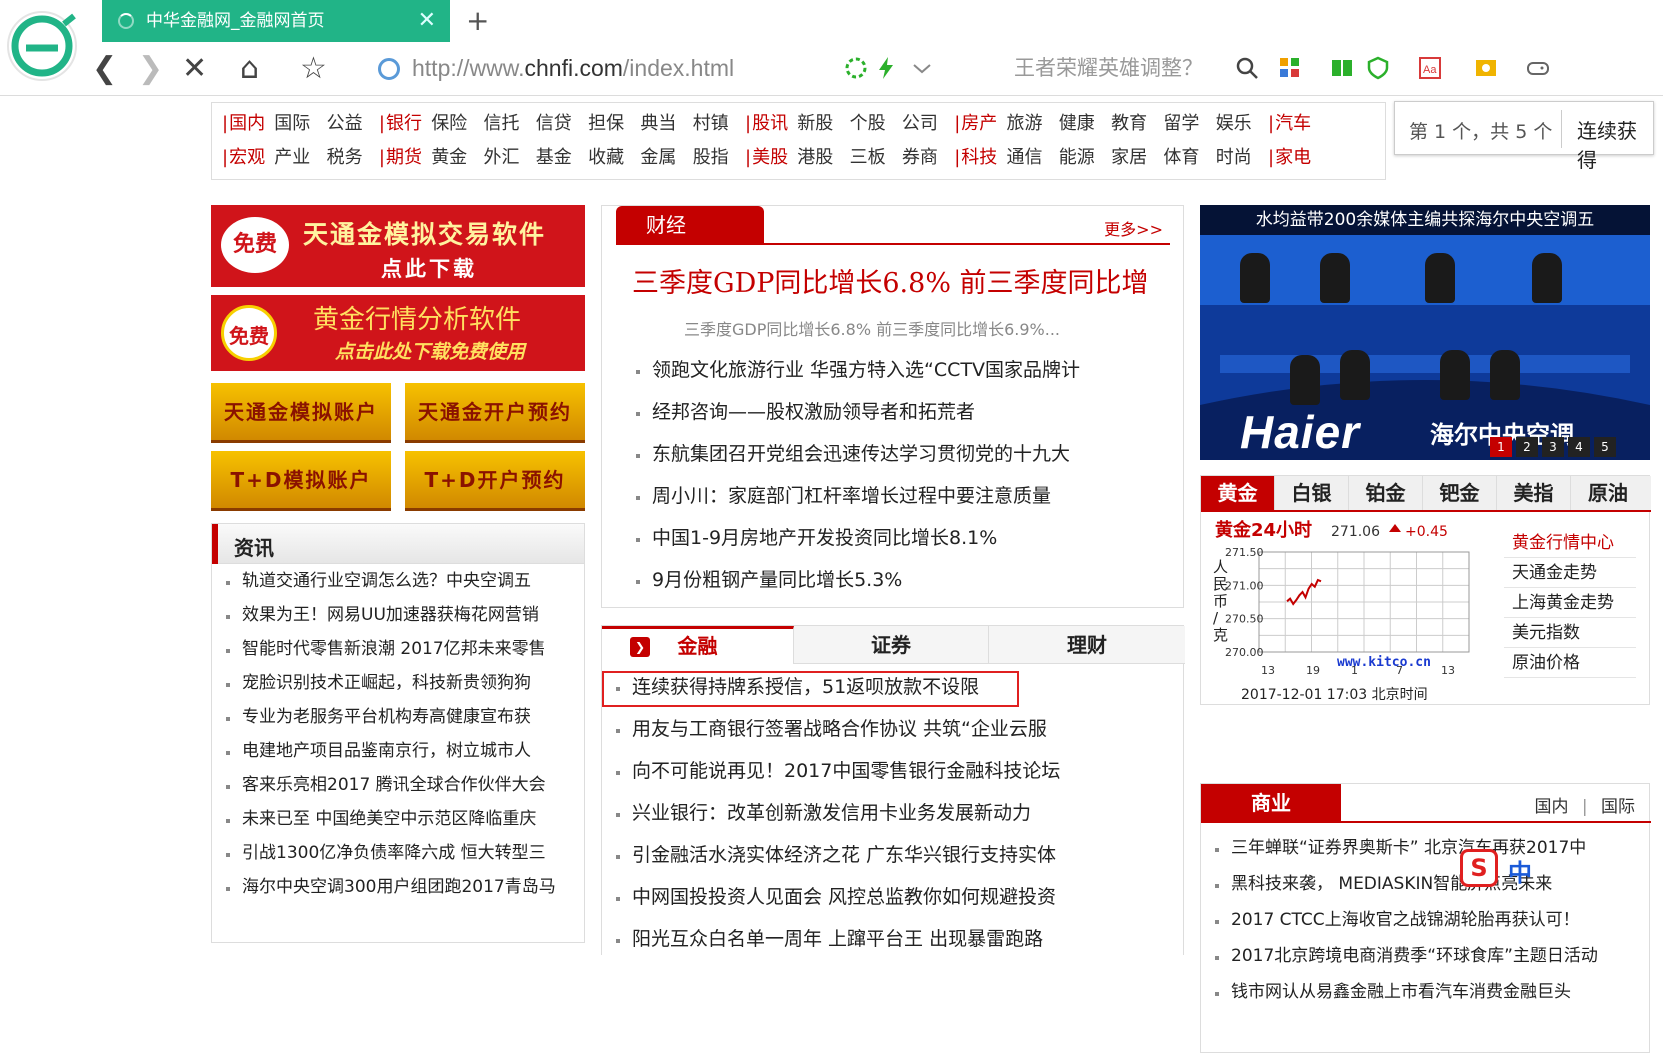  Describe the element at coordinates (1247, 68) in the screenshot. I see `search-icon` at that location.